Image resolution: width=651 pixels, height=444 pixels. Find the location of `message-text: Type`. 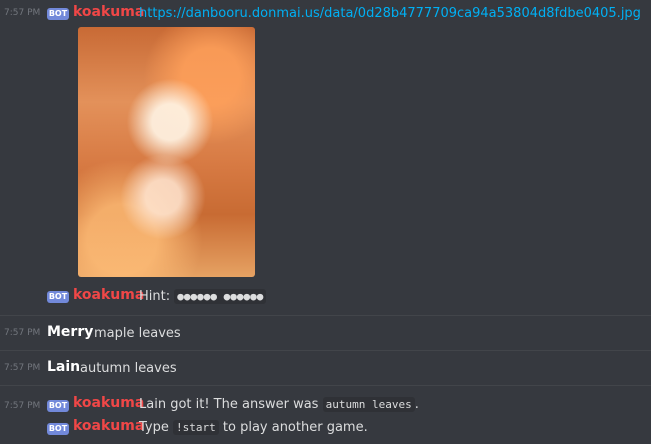

message-text: Type is located at coordinates (154, 427).